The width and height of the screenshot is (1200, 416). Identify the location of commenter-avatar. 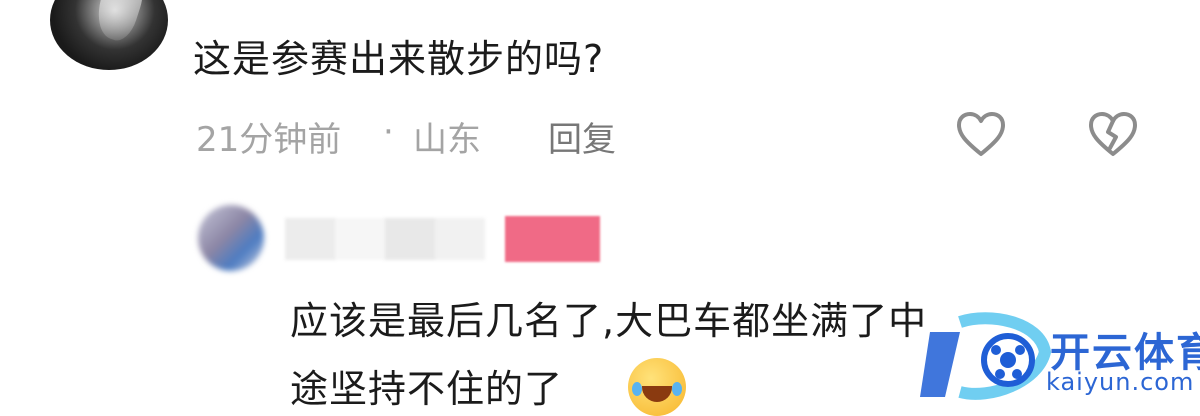
(109, 35).